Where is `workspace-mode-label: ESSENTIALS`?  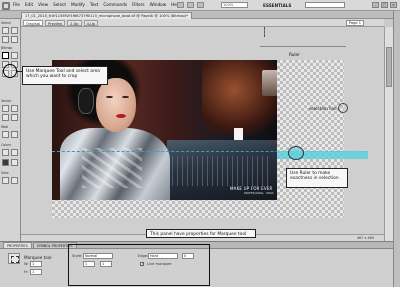
workspace-mode-label: ESSENTIALS is located at coordinates (277, 5).